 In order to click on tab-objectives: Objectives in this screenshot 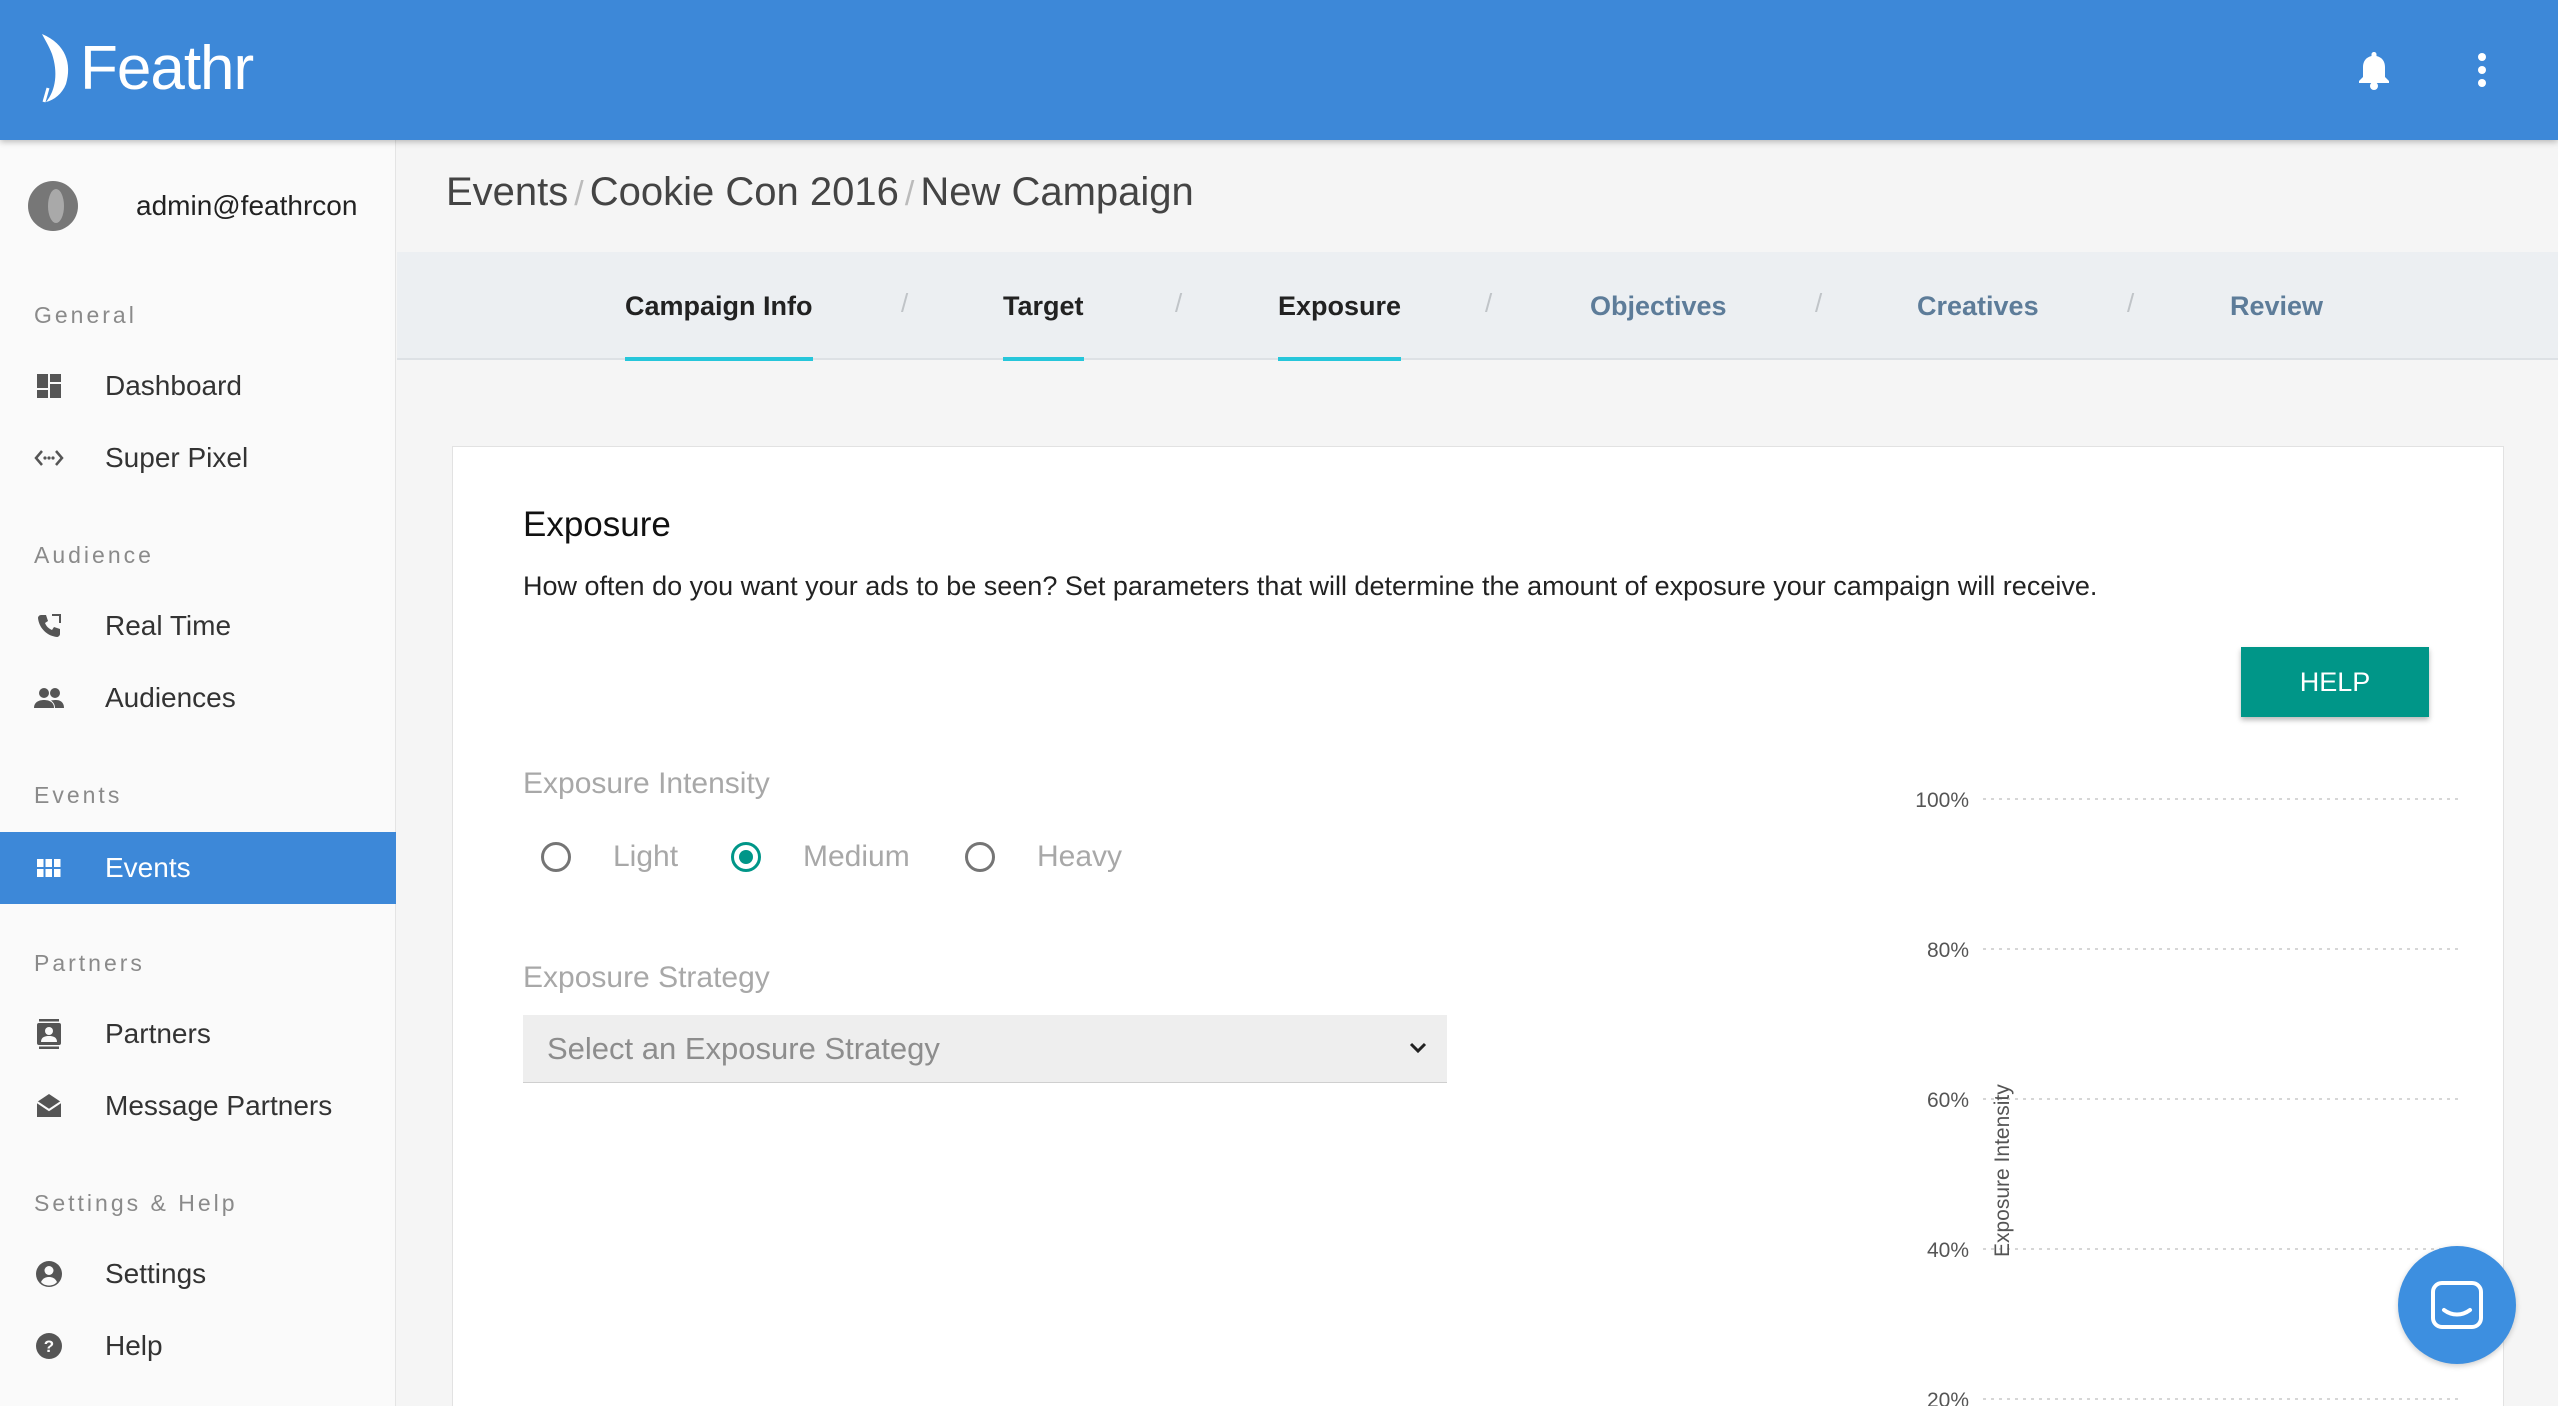, I will do `click(1658, 306)`.